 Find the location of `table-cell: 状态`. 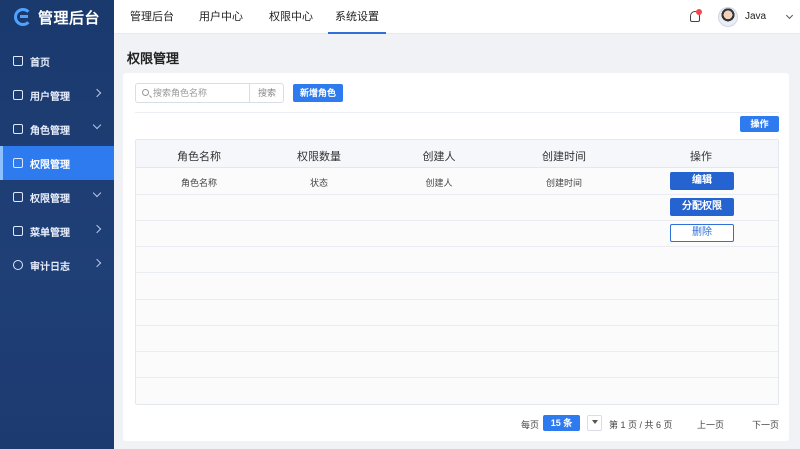

table-cell: 状态 is located at coordinates (319, 183).